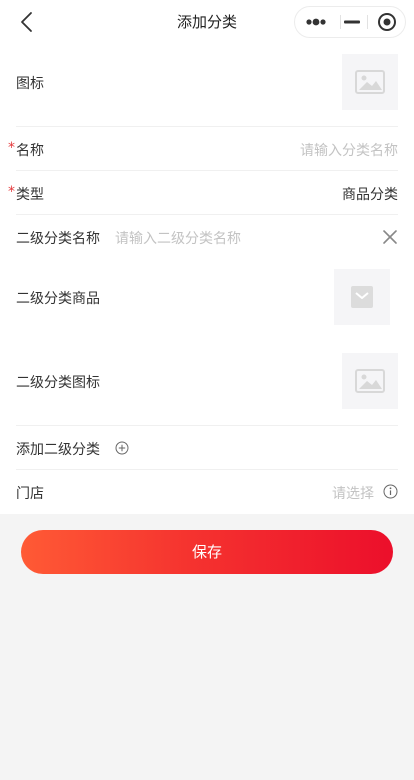  I want to click on store-row: 门店 请选择, so click(207, 492).